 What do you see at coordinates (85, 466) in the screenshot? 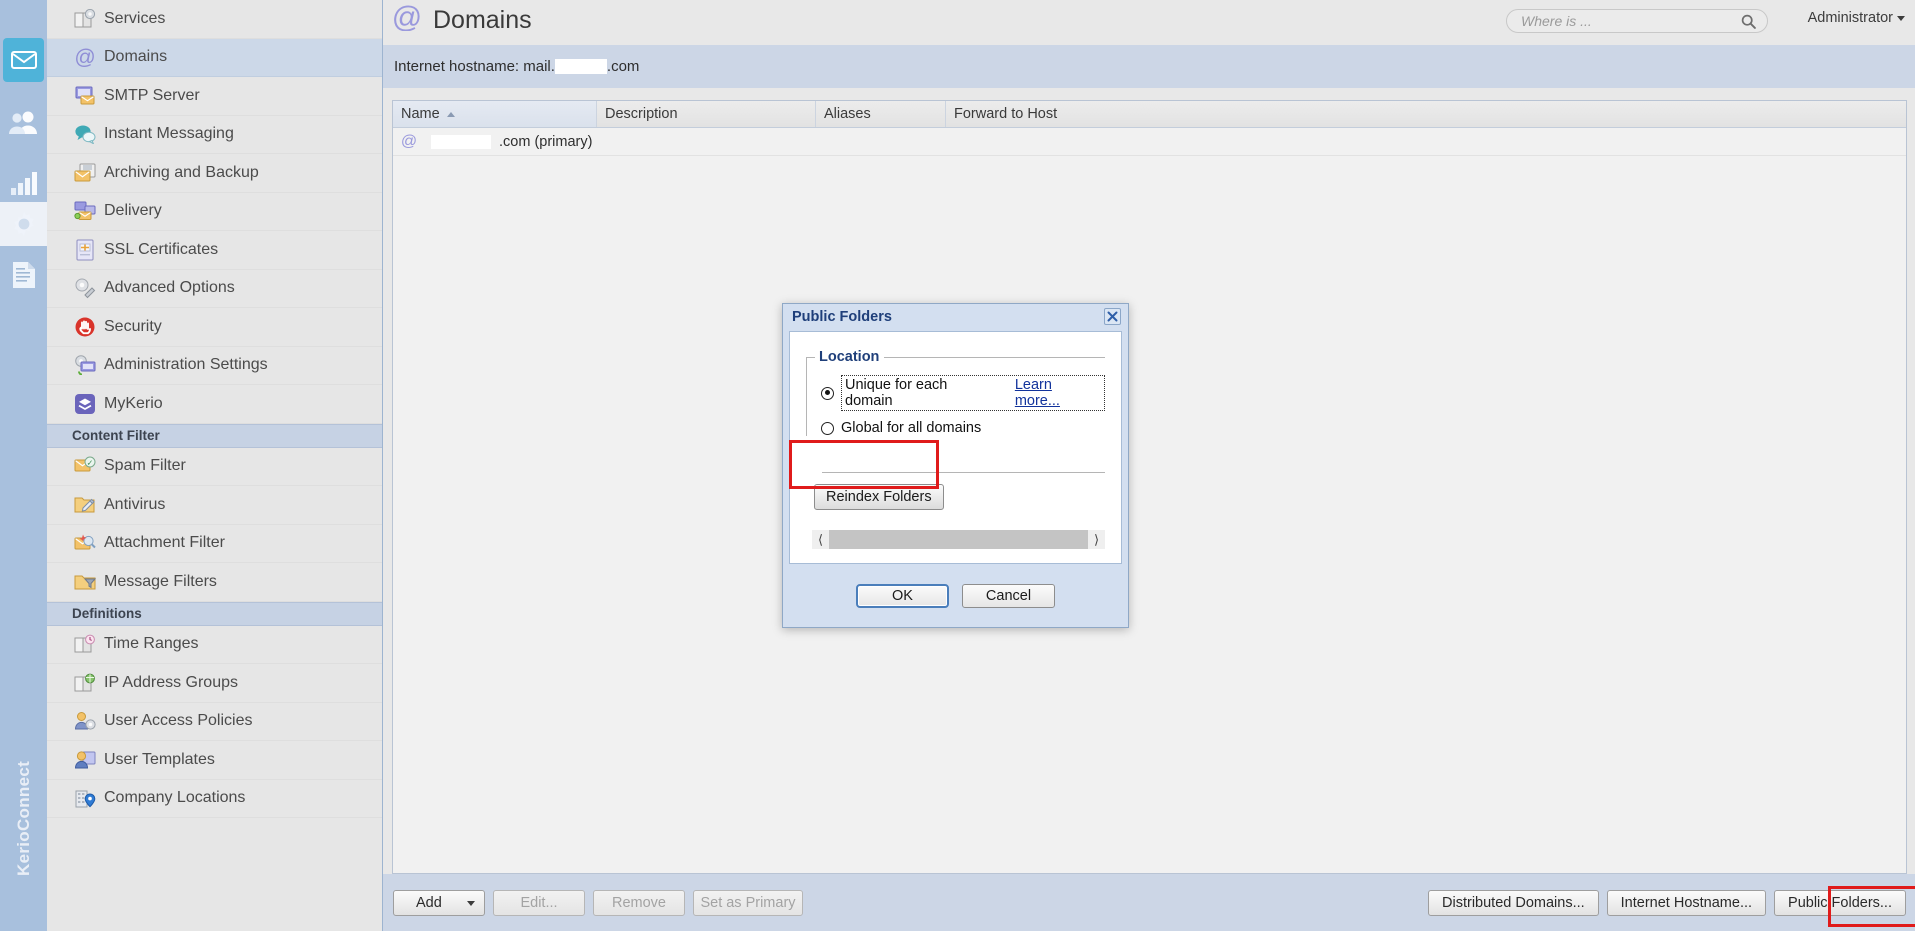
I see `spam-filter-icon: ✓` at bounding box center [85, 466].